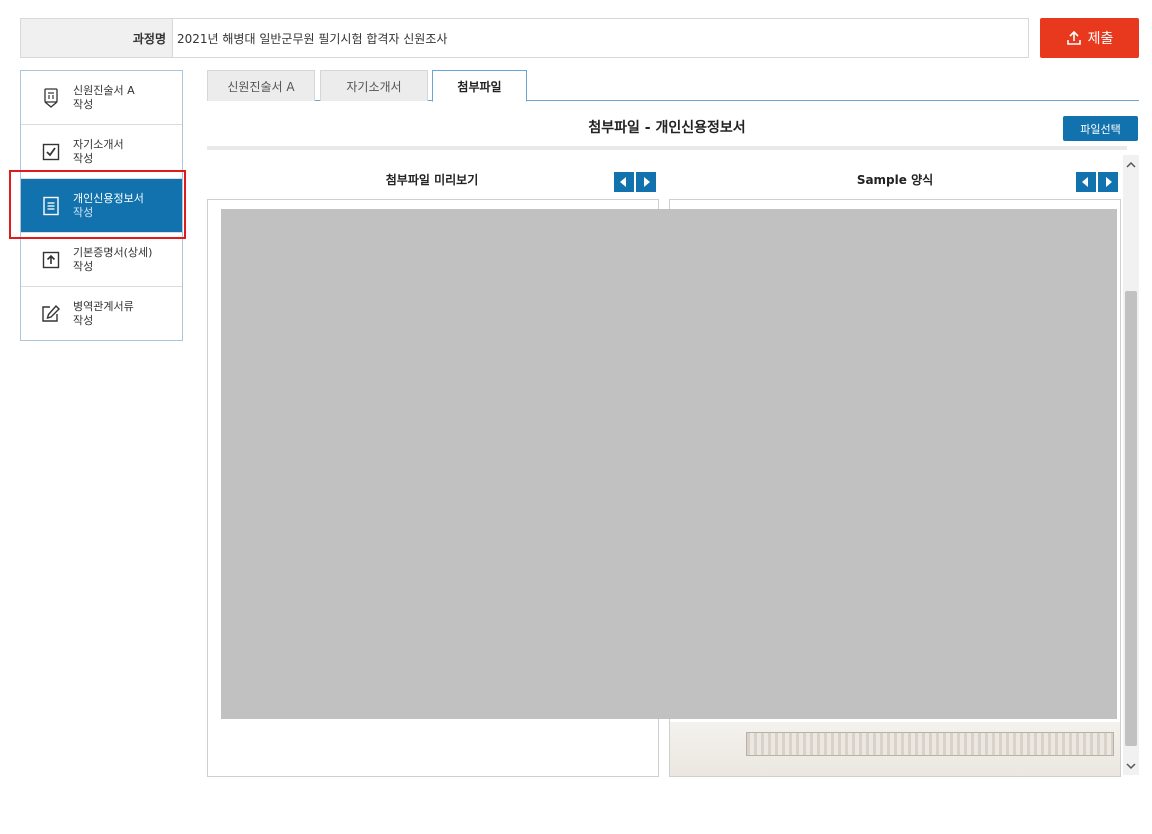 The height and width of the screenshot is (834, 1152). What do you see at coordinates (108, 198) in the screenshot?
I see `sidebar-item-title: 개인신용정보서` at bounding box center [108, 198].